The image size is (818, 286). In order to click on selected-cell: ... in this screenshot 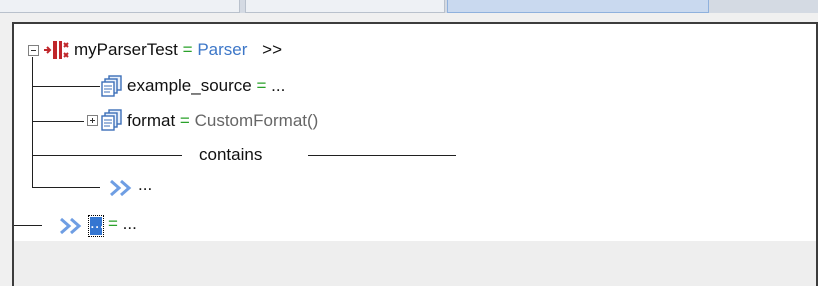, I will do `click(96, 225)`.